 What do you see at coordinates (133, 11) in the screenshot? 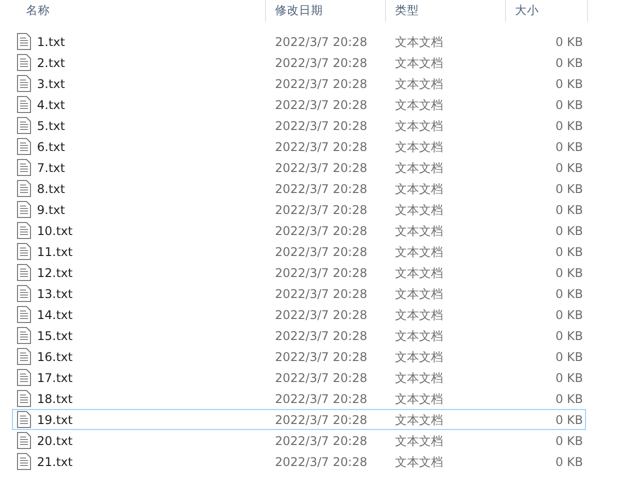
I see `column-header: 名称` at bounding box center [133, 11].